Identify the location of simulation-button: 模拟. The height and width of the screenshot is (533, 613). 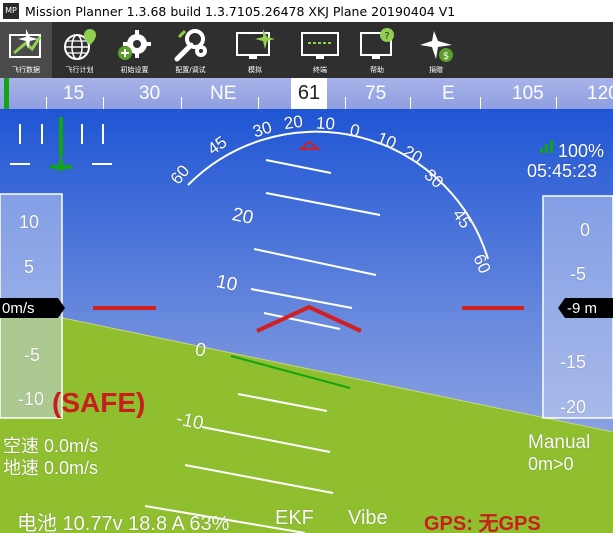
(255, 50).